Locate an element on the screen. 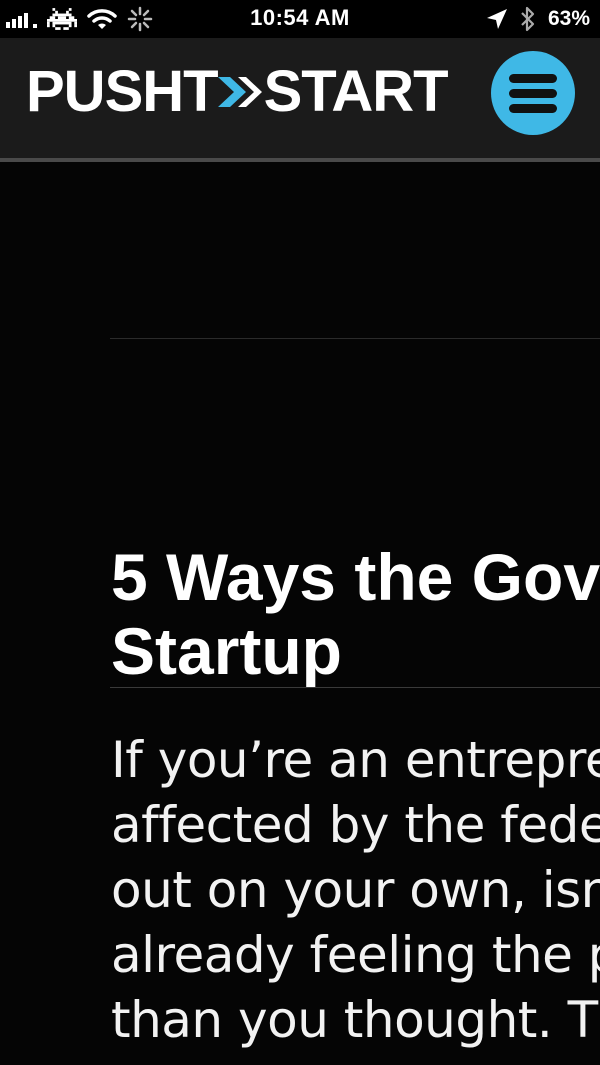  menu-button is located at coordinates (533, 93).